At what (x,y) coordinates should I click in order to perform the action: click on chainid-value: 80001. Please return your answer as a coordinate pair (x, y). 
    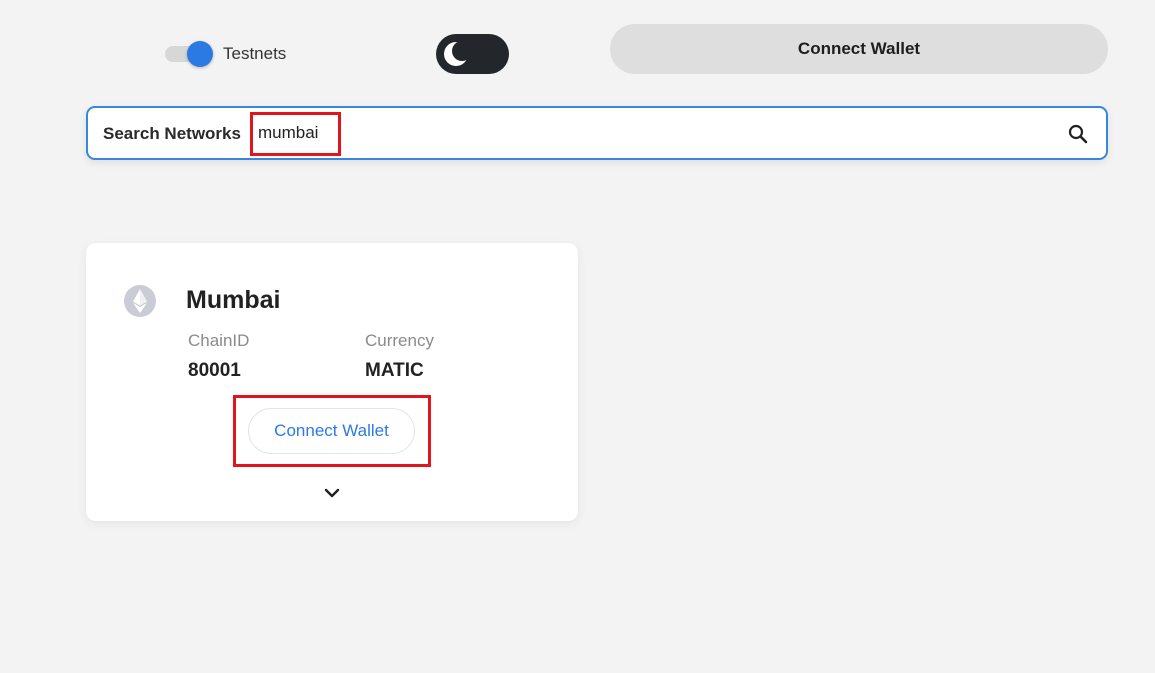
    Looking at the image, I should click on (214, 370).